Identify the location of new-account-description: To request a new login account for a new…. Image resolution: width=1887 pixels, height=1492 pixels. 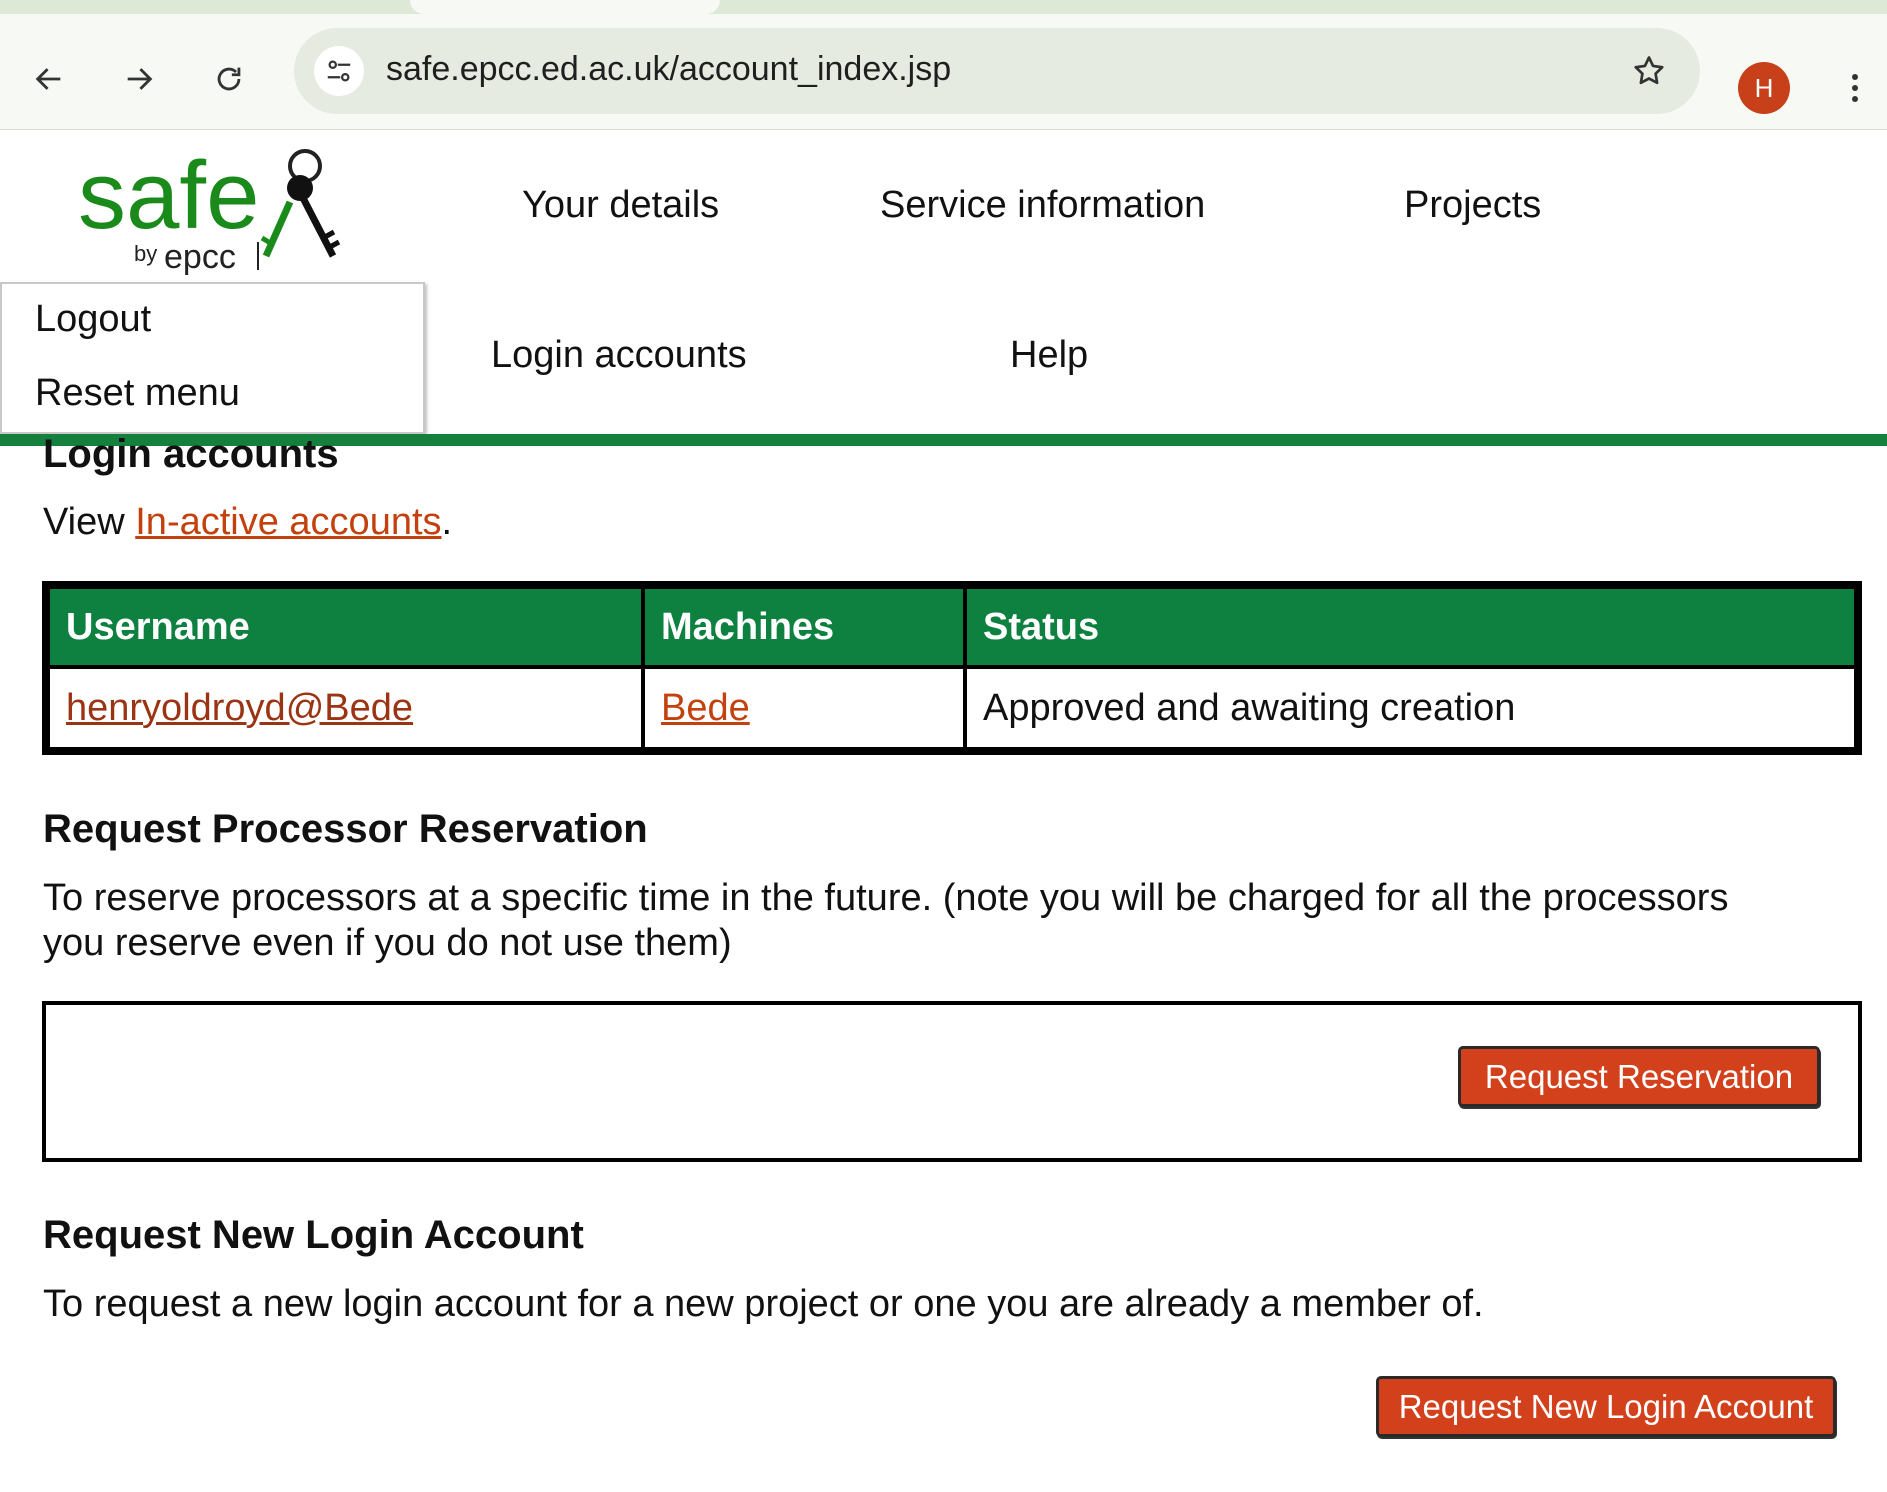
(763, 1304).